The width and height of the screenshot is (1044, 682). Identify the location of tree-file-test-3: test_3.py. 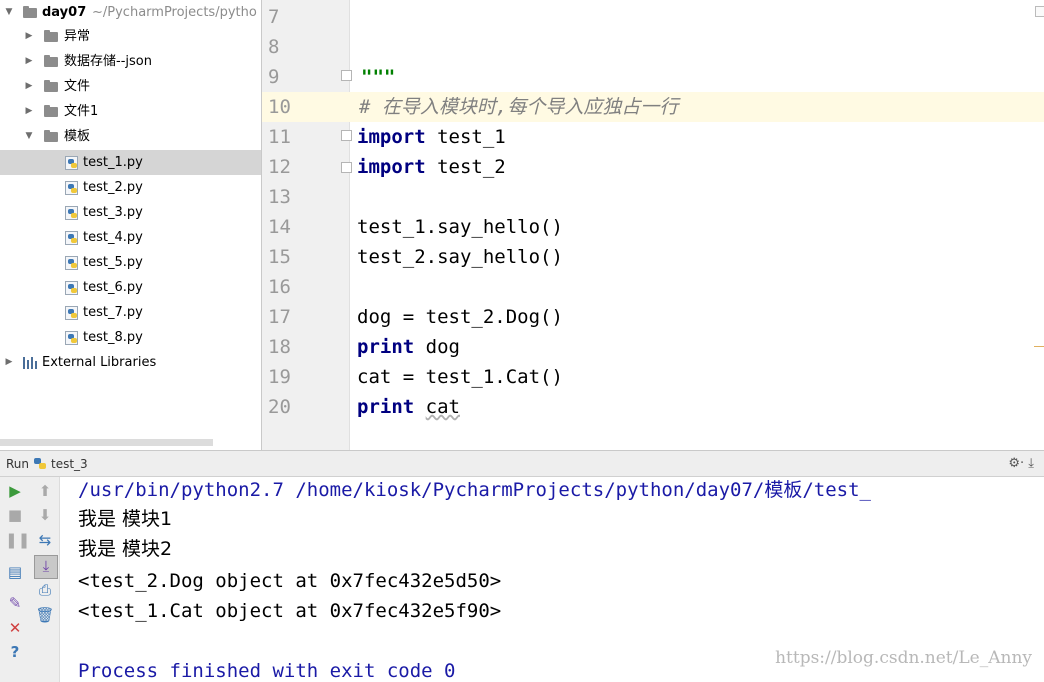
(130, 212).